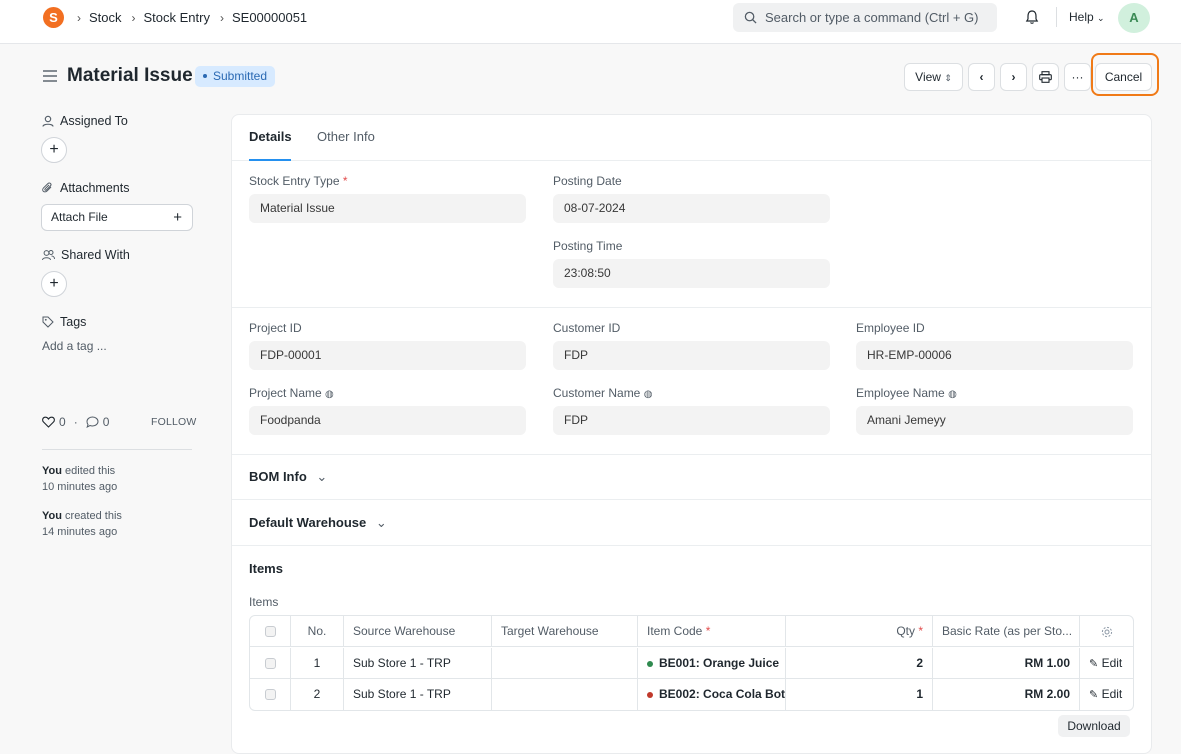 The height and width of the screenshot is (754, 1181). What do you see at coordinates (1045, 77) in the screenshot?
I see `print-button` at bounding box center [1045, 77].